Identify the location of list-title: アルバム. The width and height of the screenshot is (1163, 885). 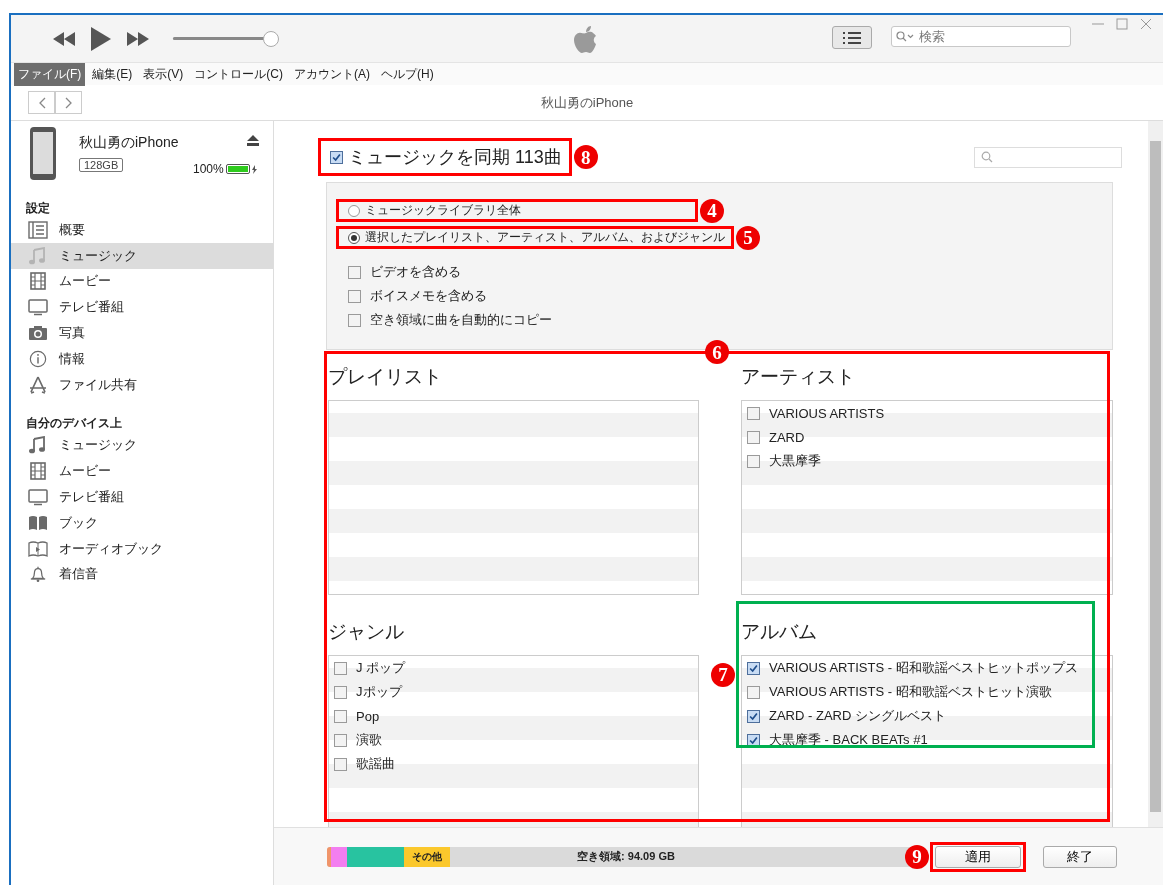
(779, 632).